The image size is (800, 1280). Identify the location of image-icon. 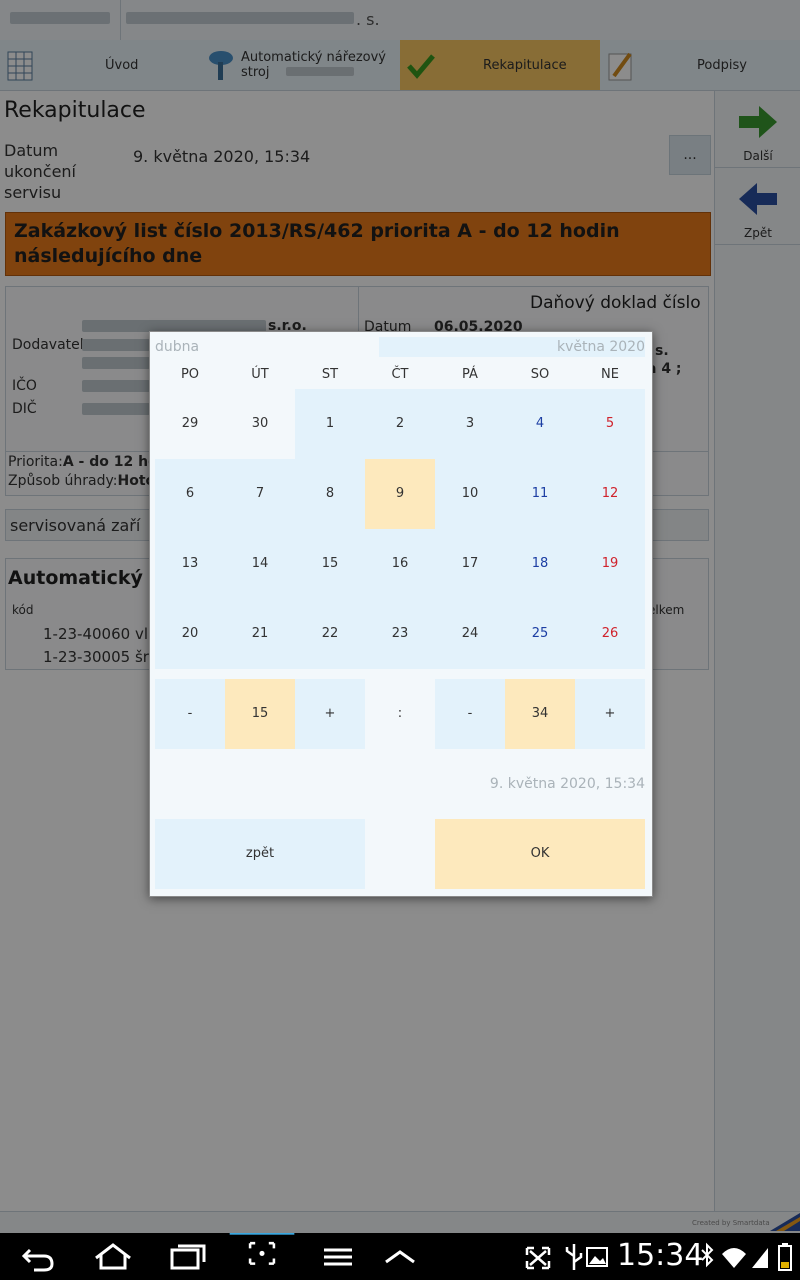
(597, 1257).